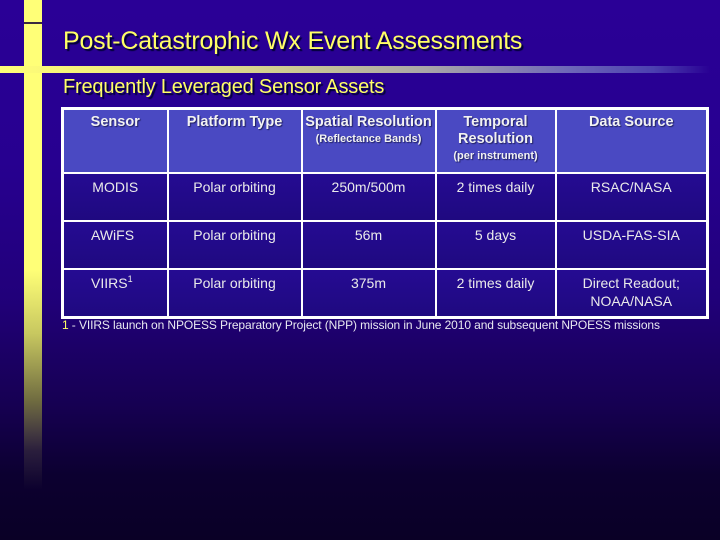 The height and width of the screenshot is (540, 720). What do you see at coordinates (115, 293) in the screenshot?
I see `cell-sensor: VIIRS1` at bounding box center [115, 293].